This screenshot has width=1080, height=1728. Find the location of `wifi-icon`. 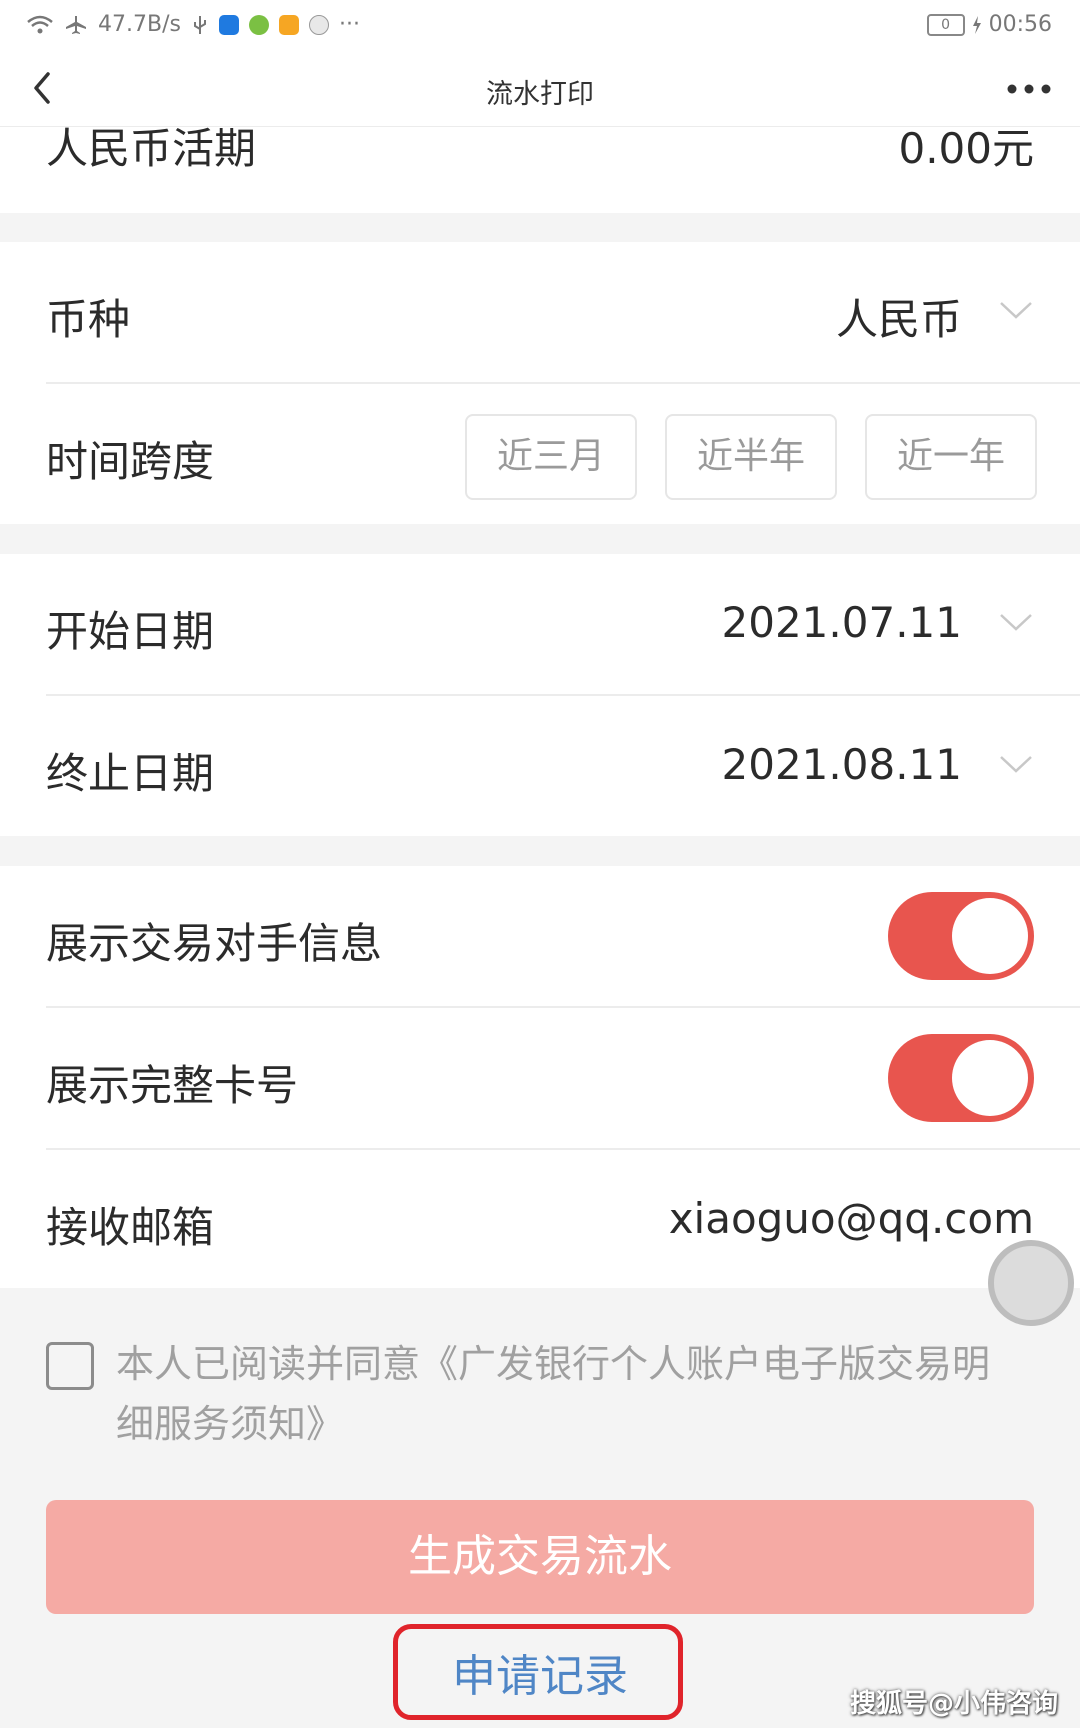

wifi-icon is located at coordinates (40, 24).